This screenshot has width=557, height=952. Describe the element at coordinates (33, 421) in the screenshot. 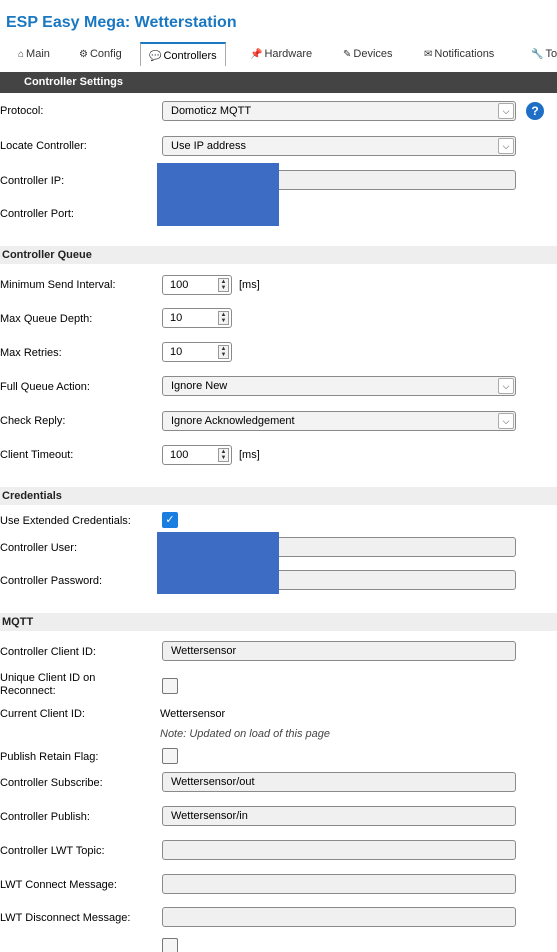

I see `check-reply-label: Check Reply:` at that location.